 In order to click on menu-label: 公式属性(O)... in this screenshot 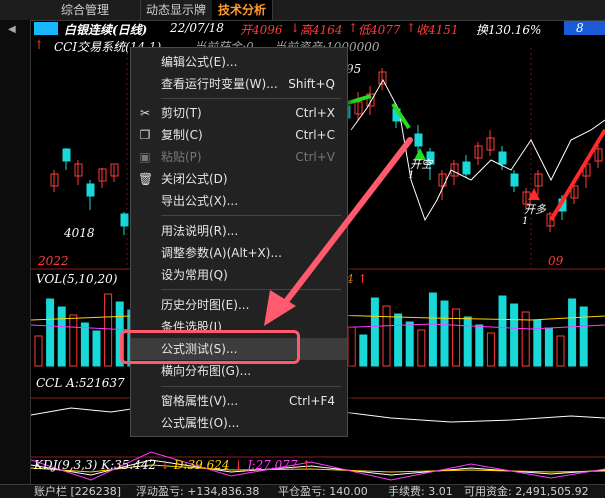, I will do `click(200, 423)`.